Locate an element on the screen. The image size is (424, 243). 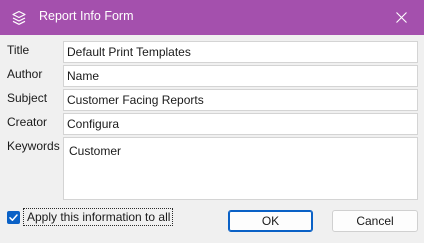
author-label: Author is located at coordinates (25, 74).